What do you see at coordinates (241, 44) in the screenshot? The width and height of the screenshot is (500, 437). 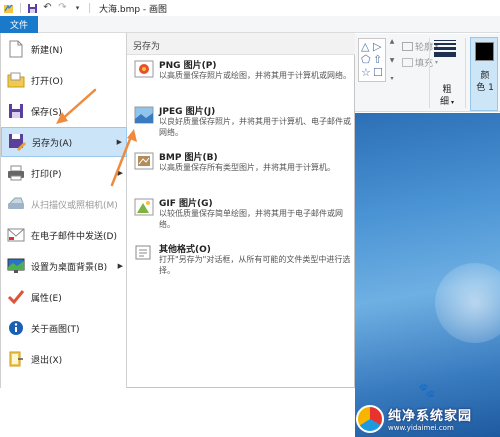 I see `submenu-header: 另存为` at bounding box center [241, 44].